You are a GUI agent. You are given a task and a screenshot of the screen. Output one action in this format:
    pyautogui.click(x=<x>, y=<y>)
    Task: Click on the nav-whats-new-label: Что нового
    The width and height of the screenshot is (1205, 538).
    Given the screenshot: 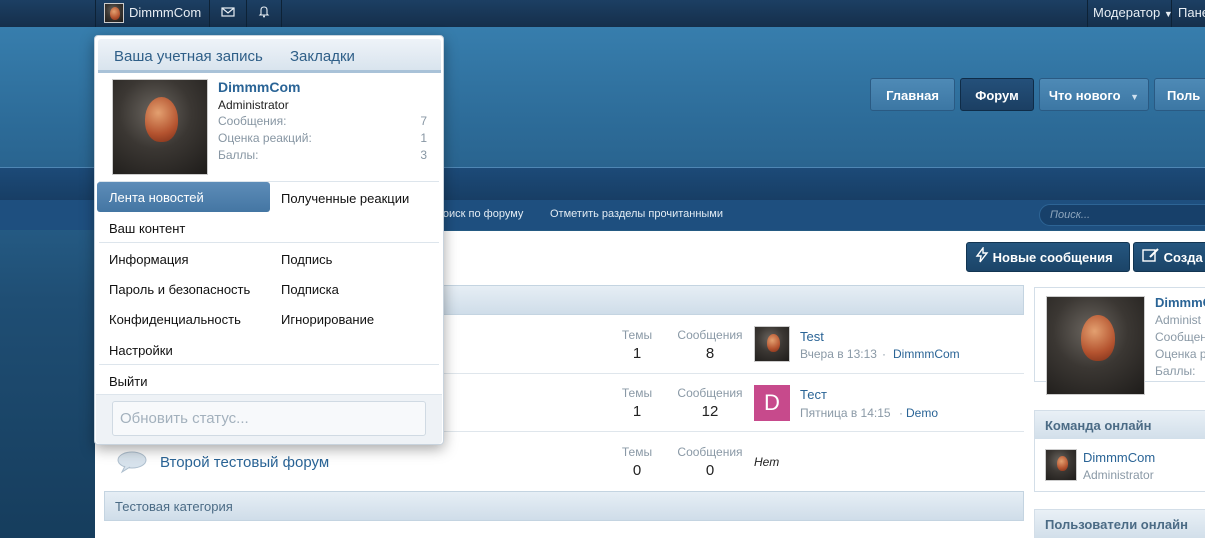 What is the action you would take?
    pyautogui.click(x=1084, y=95)
    